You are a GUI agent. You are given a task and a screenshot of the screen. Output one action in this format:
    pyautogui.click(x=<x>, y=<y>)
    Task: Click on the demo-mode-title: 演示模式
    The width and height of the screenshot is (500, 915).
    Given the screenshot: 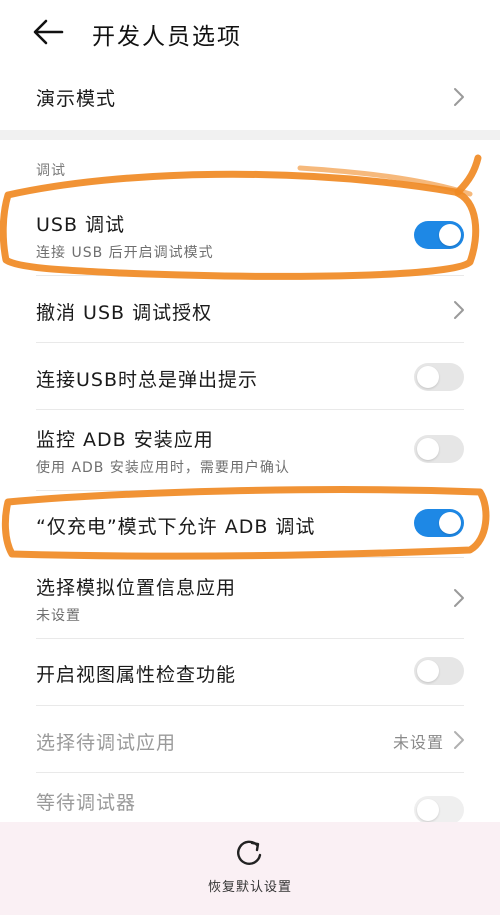 What is the action you would take?
    pyautogui.click(x=76, y=99)
    